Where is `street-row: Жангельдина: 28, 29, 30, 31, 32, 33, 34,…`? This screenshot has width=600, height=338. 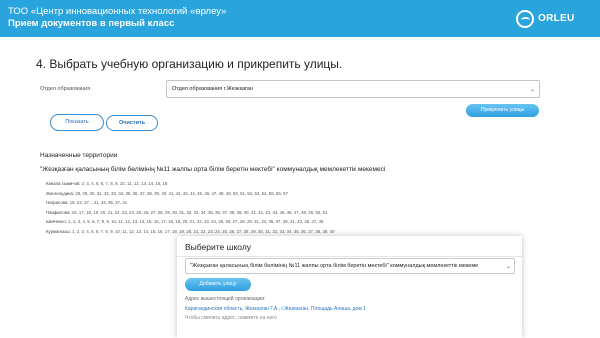 street-row: Жангельдина: 28, 29, 30, 31, 32, 33, 34,… is located at coordinates (226, 194).